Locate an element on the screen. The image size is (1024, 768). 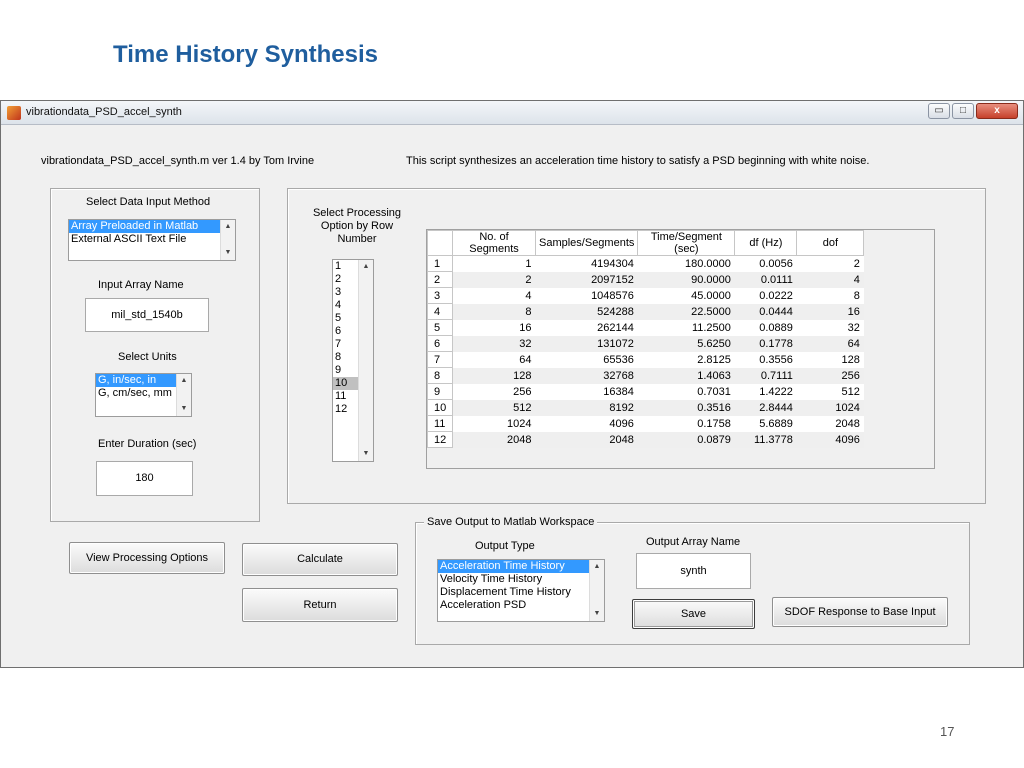
table-cell: 65536 is located at coordinates (586, 359).